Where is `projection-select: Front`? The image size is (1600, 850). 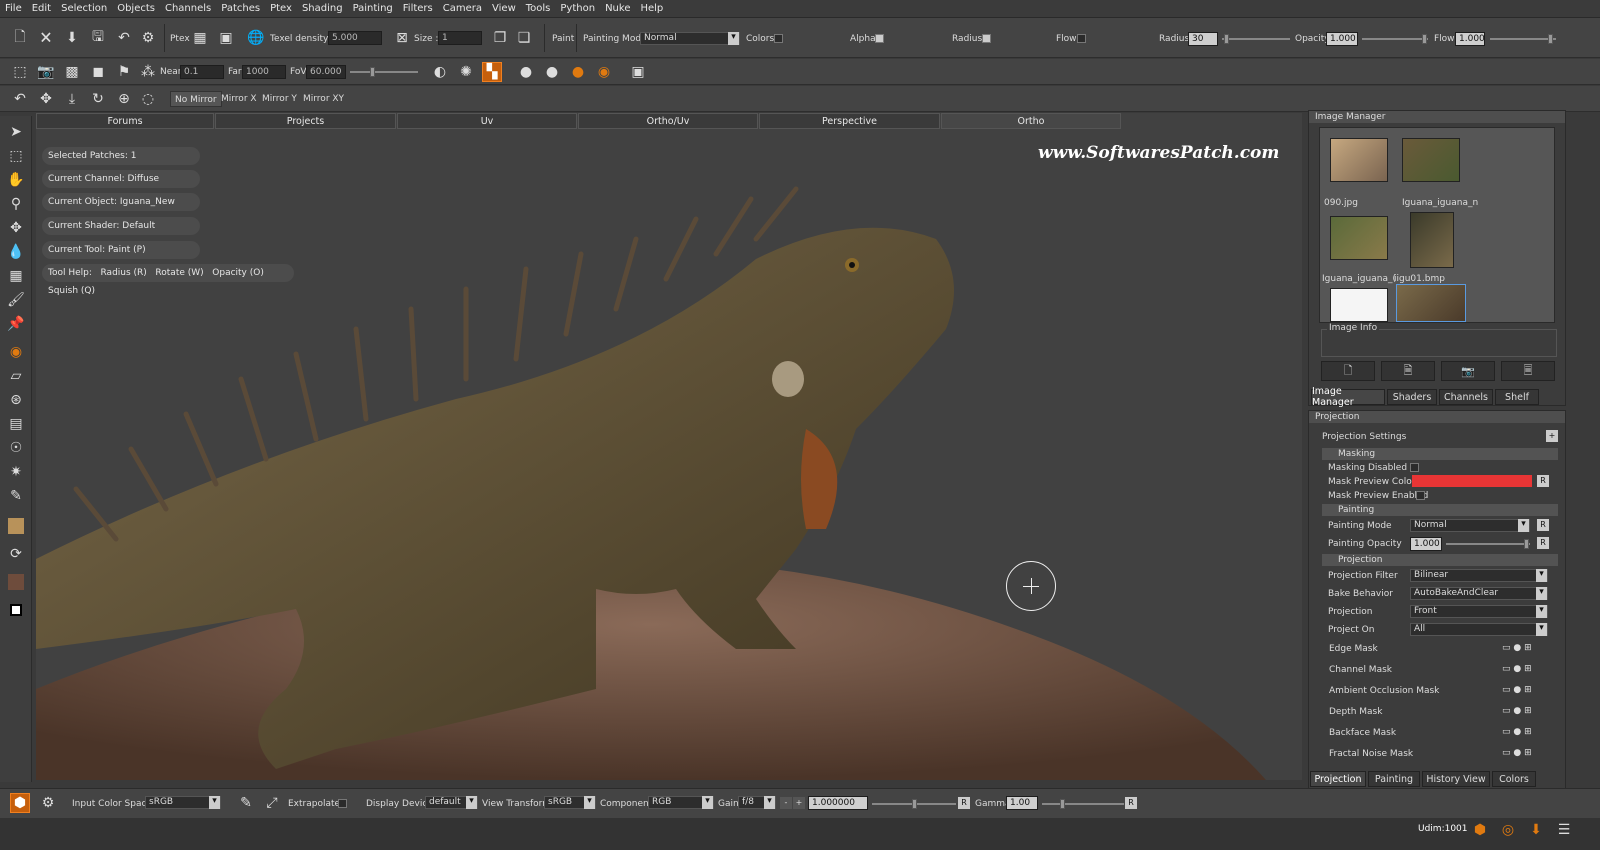 projection-select: Front is located at coordinates (1479, 611).